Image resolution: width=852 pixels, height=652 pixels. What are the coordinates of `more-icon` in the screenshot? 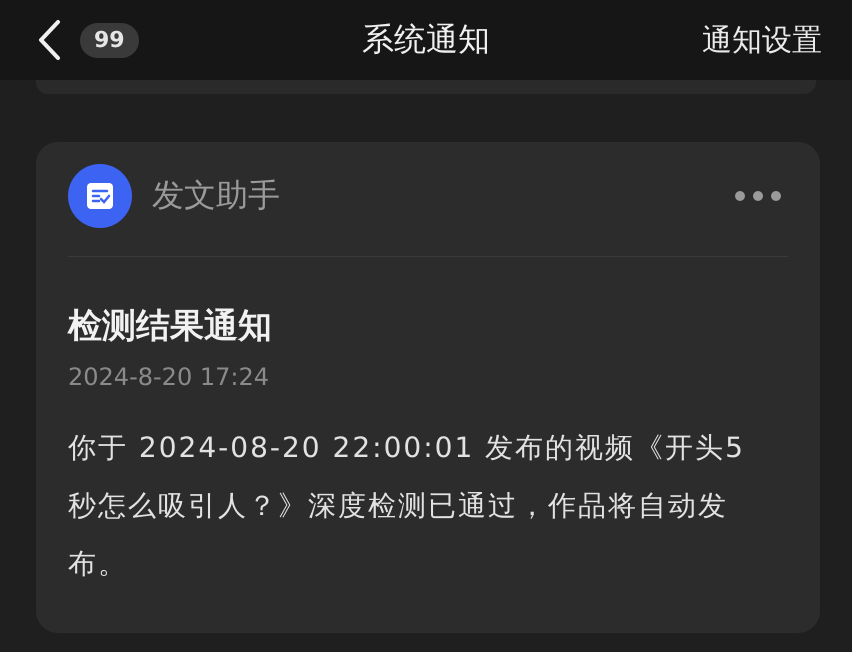 It's located at (758, 196).